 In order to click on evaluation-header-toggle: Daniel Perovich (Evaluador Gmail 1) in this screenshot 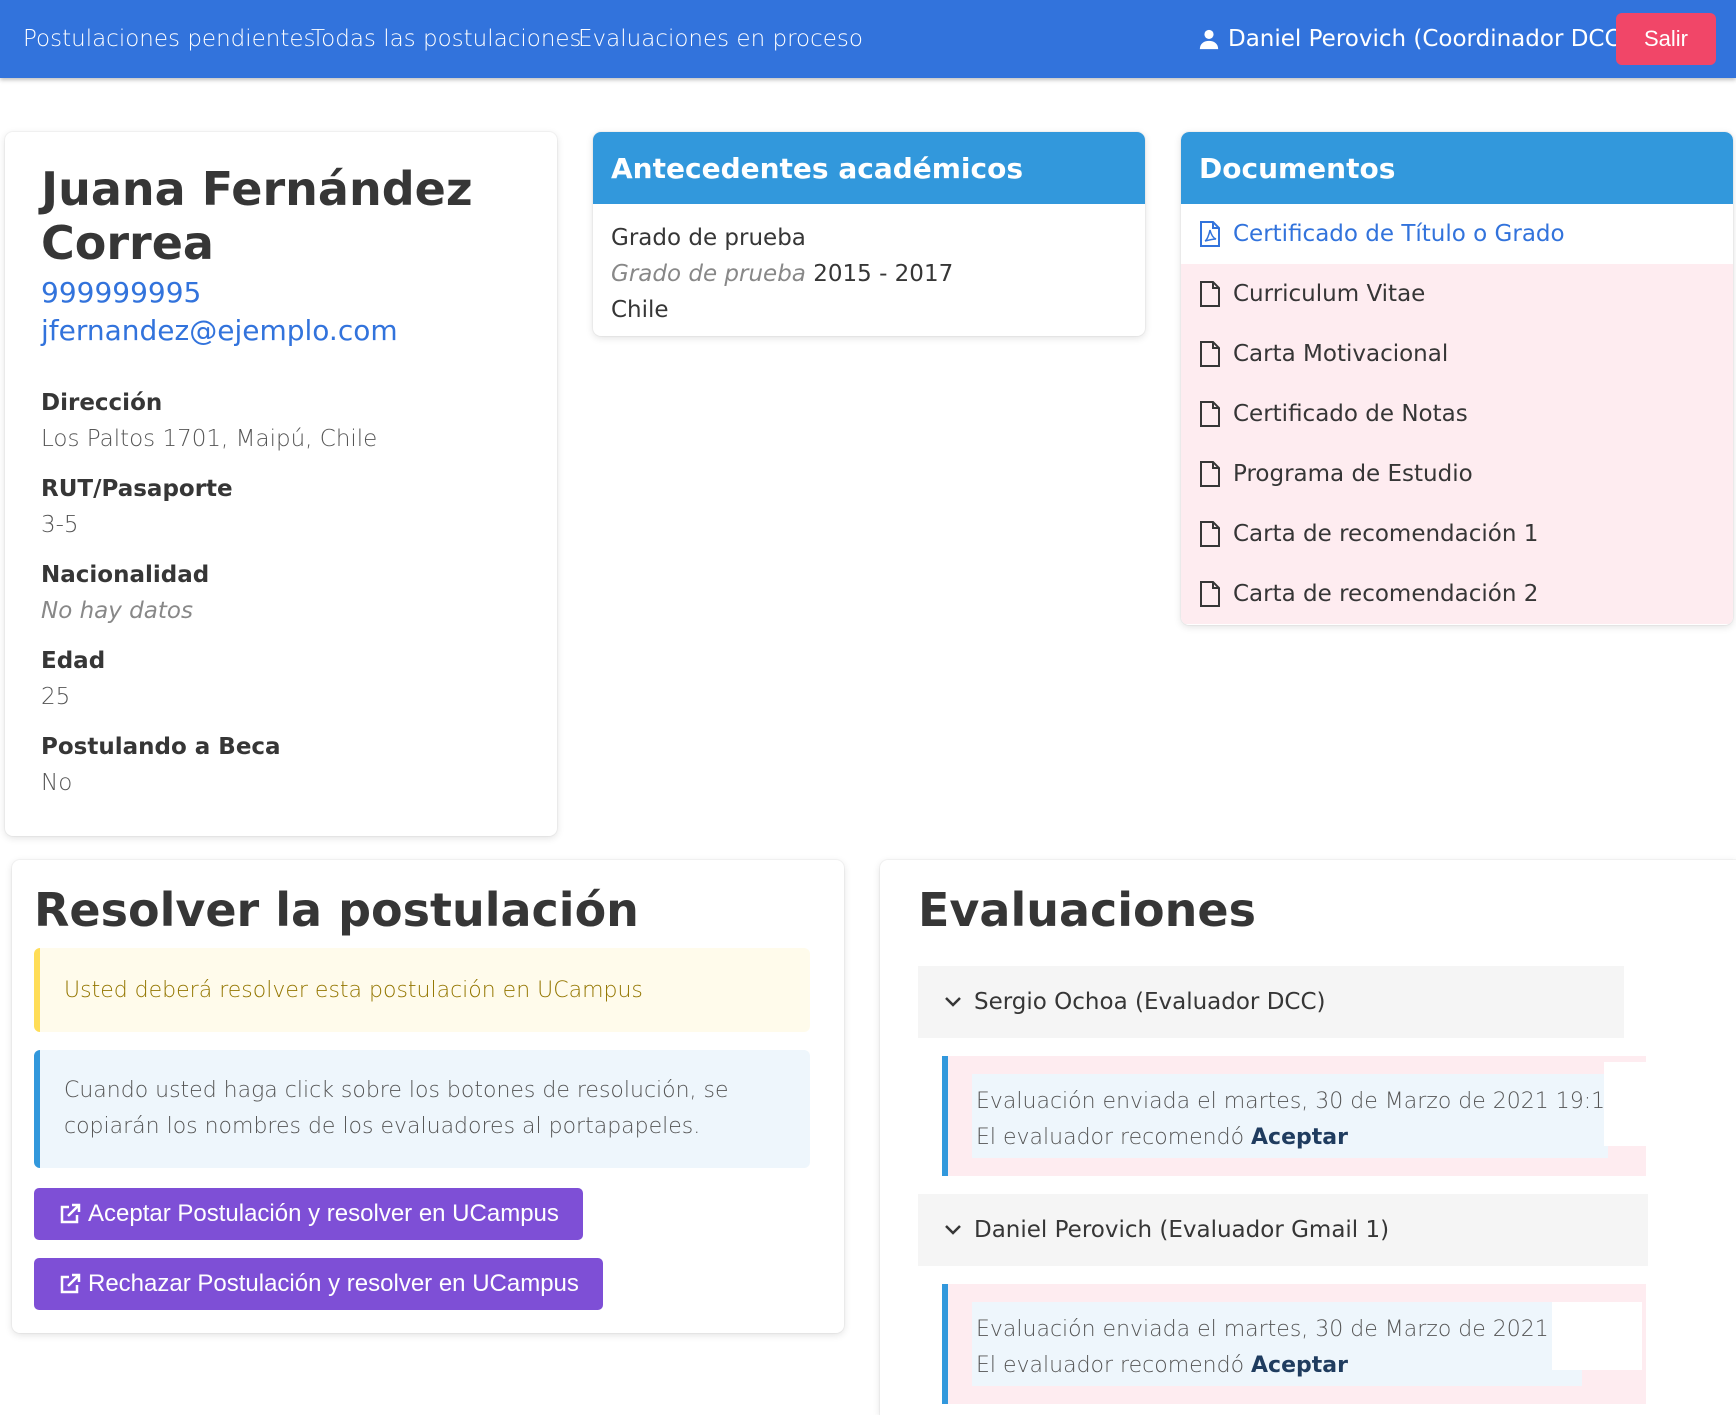, I will do `click(1283, 1230)`.